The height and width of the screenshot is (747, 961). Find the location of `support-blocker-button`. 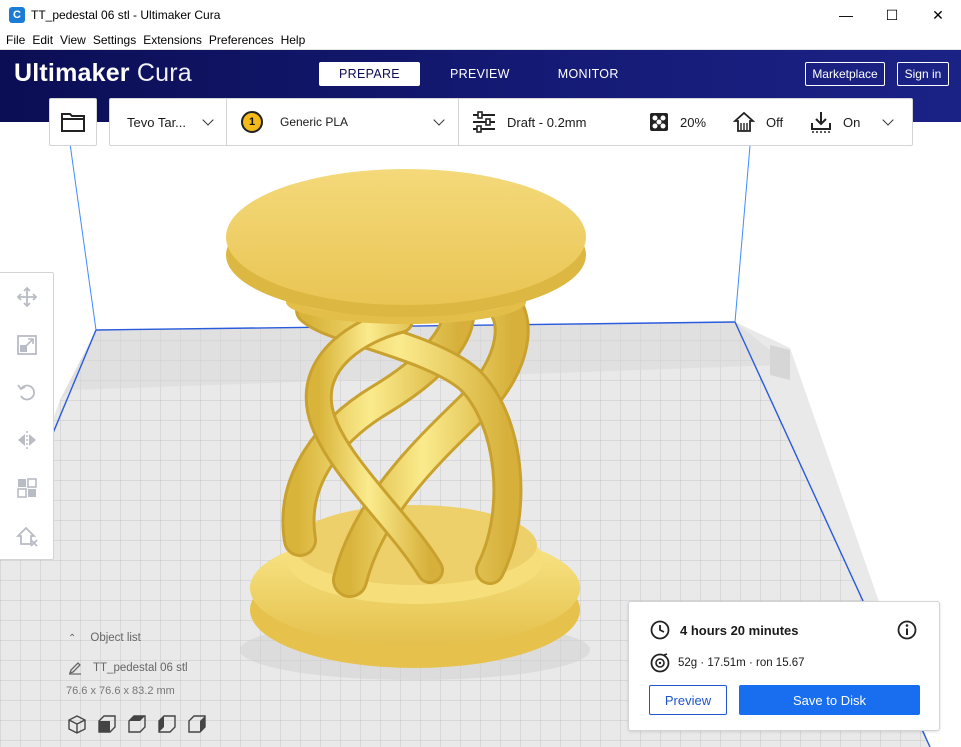

support-blocker-button is located at coordinates (27, 536).